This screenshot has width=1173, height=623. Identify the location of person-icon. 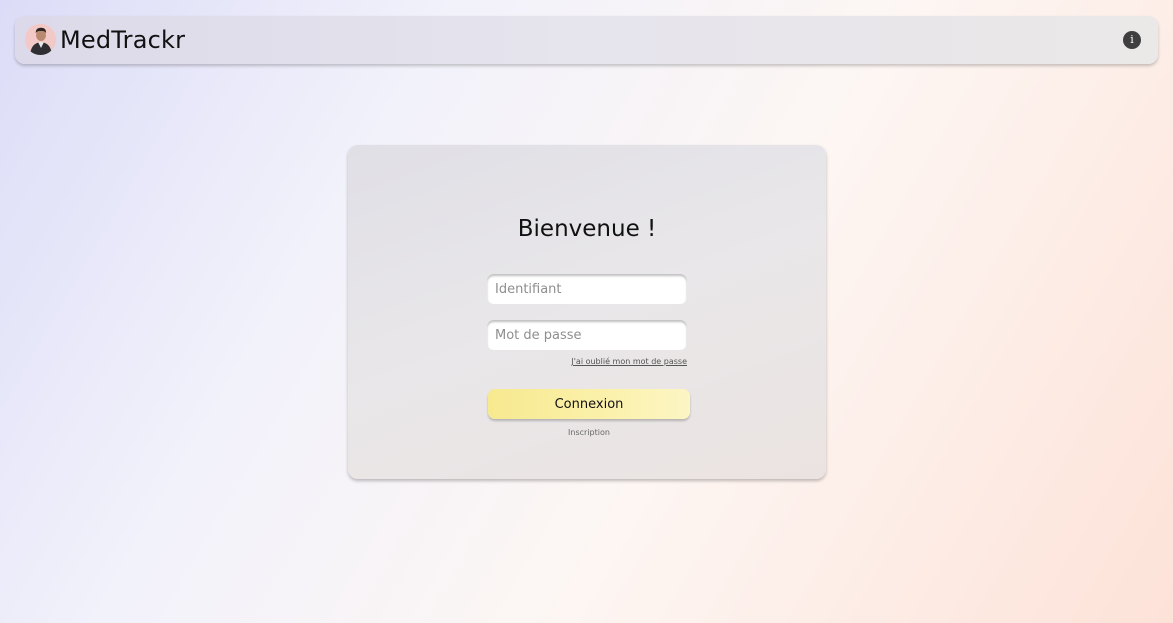
(40, 39).